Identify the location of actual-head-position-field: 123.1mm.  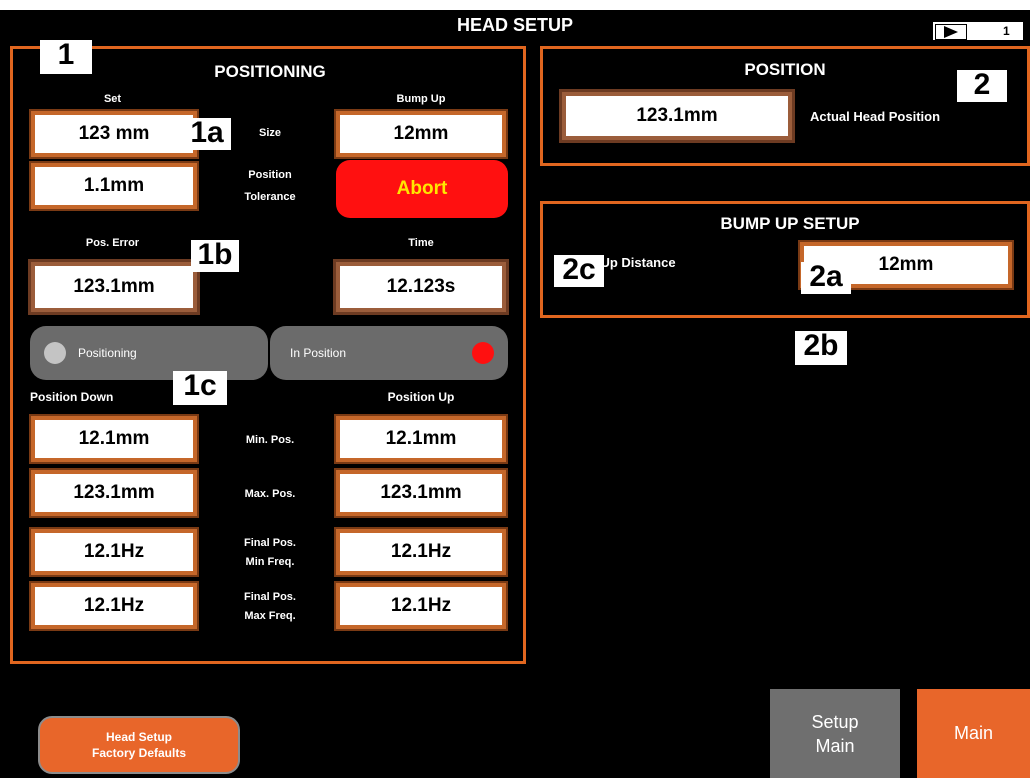
(677, 116).